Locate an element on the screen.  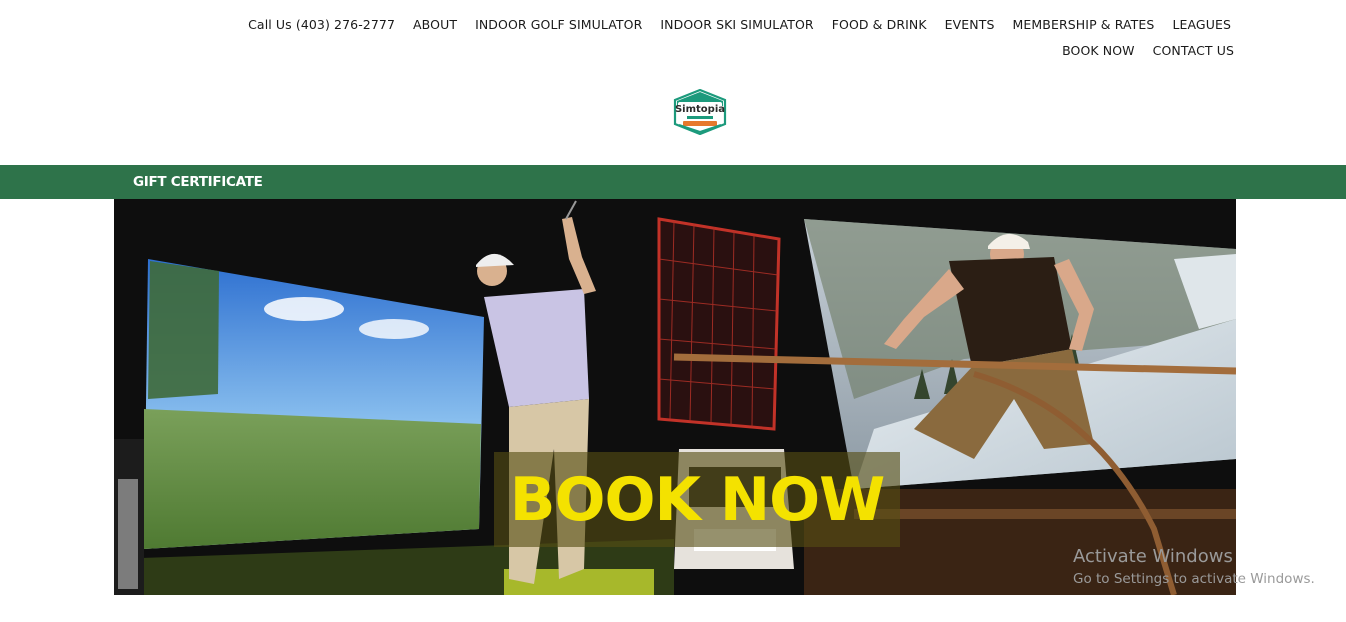
nav-call-us: Call Us (403) 276-2777 is located at coordinates (321, 24).